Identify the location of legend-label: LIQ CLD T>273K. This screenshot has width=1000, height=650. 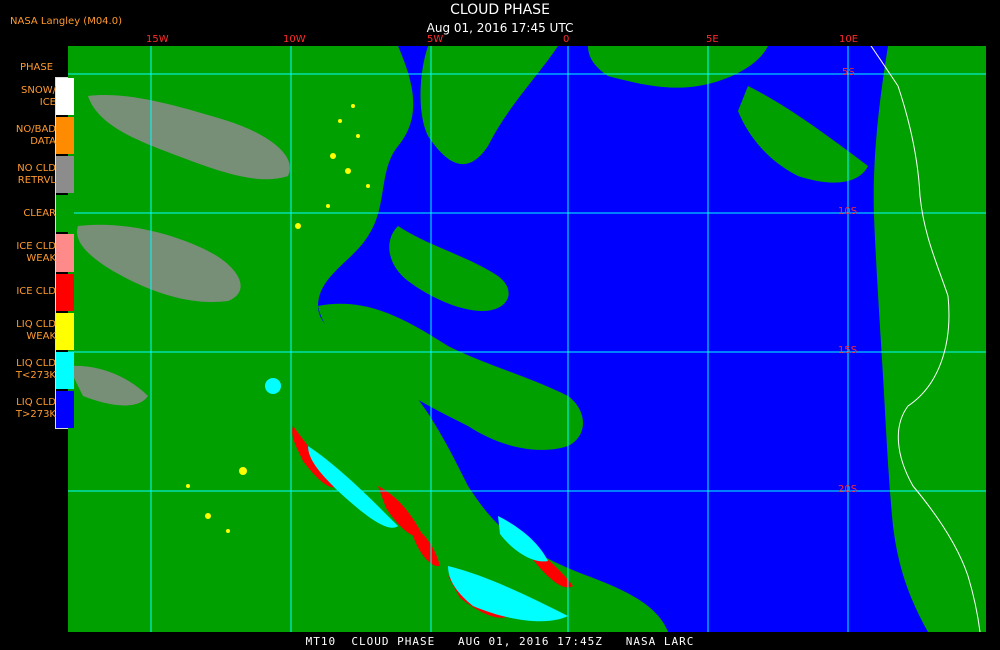
(35, 409).